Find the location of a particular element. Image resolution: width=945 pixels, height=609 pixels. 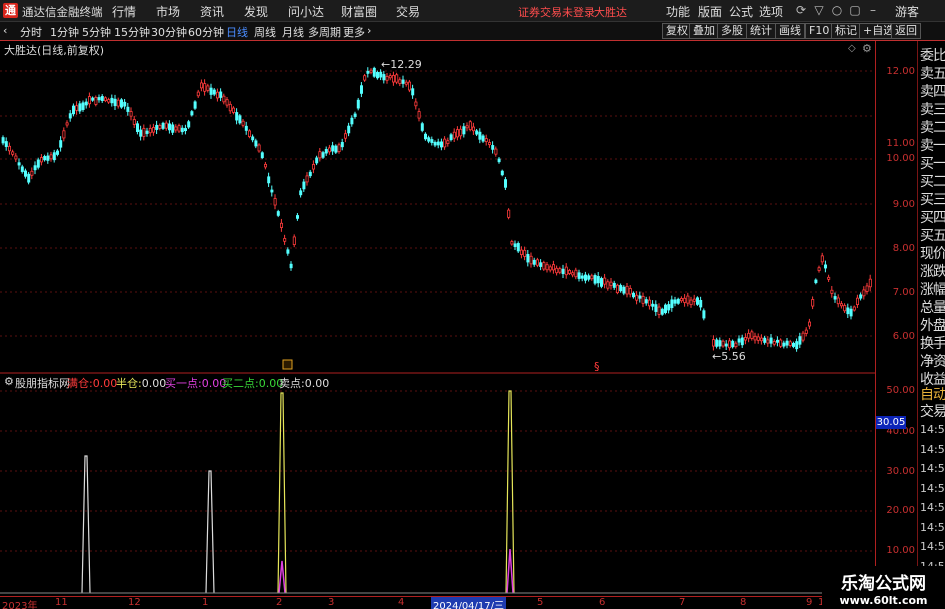

menu-function: 功能 is located at coordinates (678, 11).